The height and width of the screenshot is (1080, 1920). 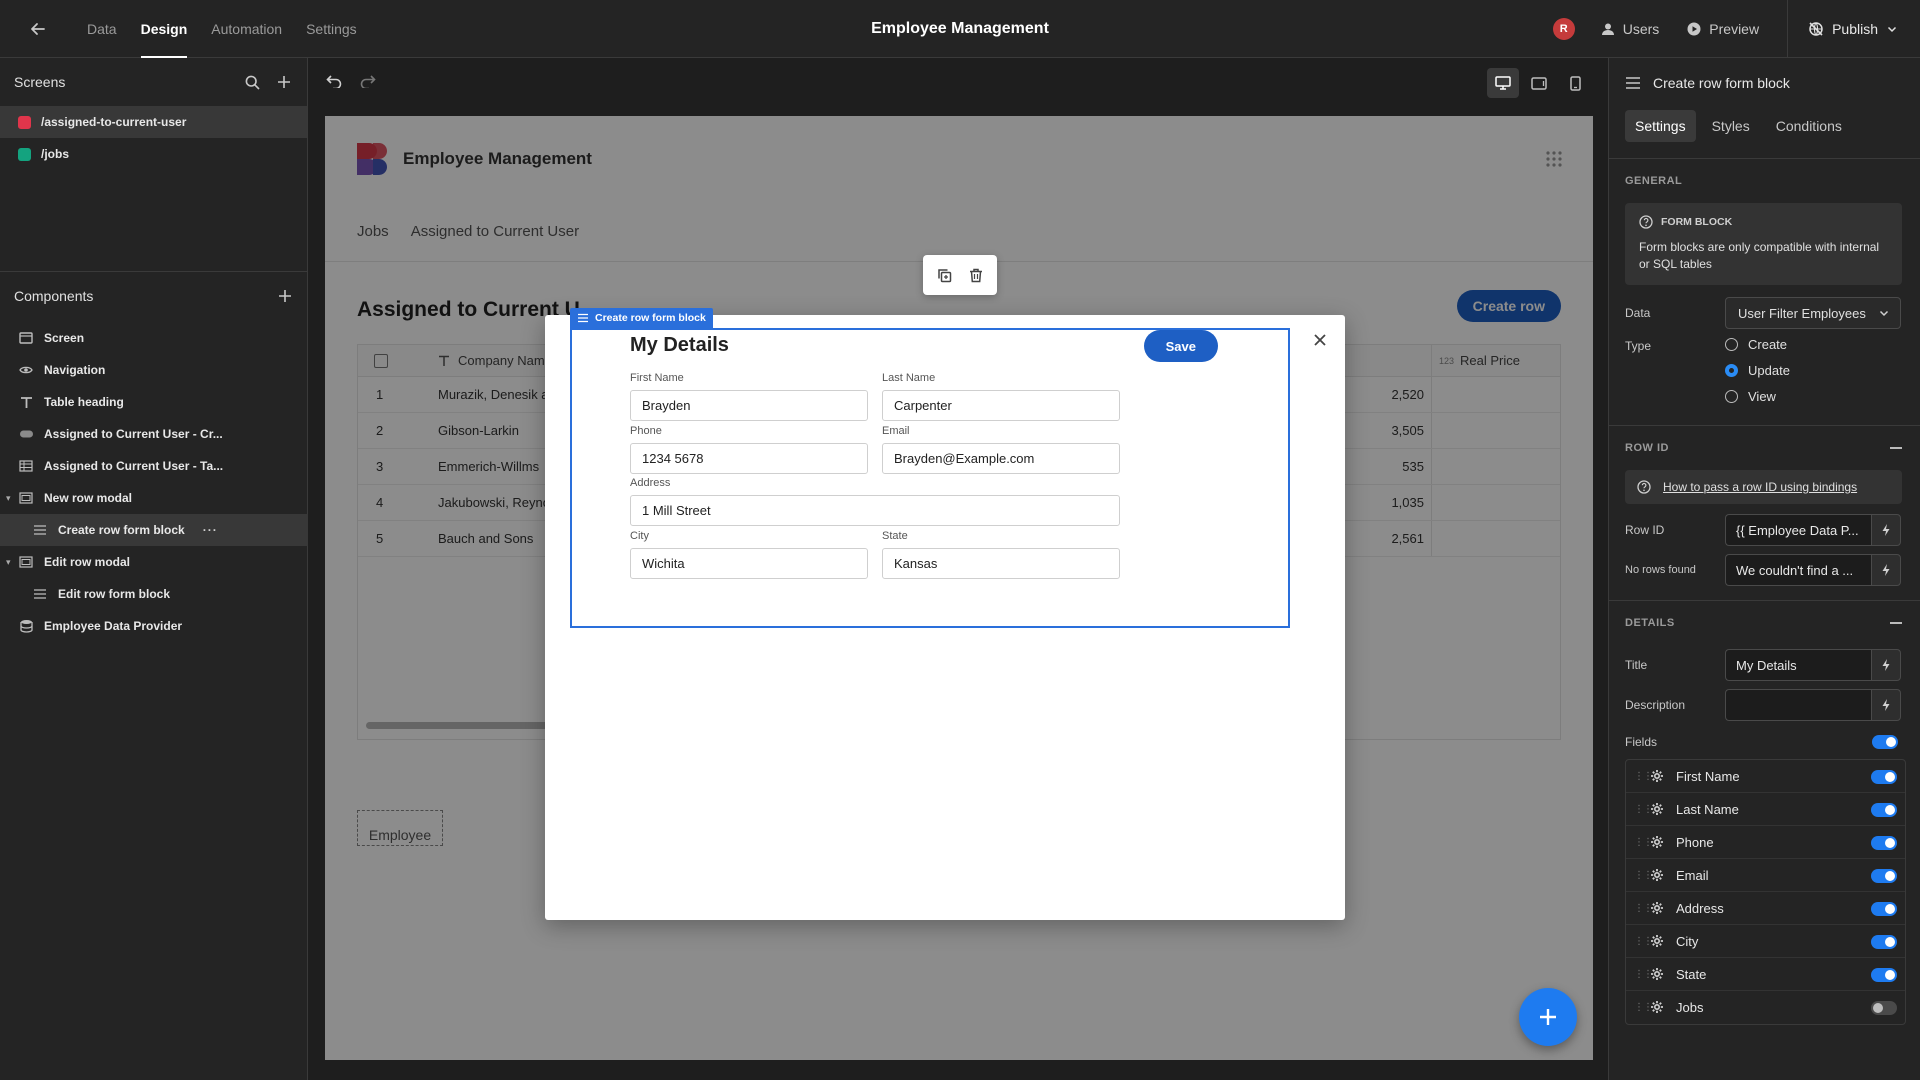 I want to click on close-icon, so click(x=1320, y=340).